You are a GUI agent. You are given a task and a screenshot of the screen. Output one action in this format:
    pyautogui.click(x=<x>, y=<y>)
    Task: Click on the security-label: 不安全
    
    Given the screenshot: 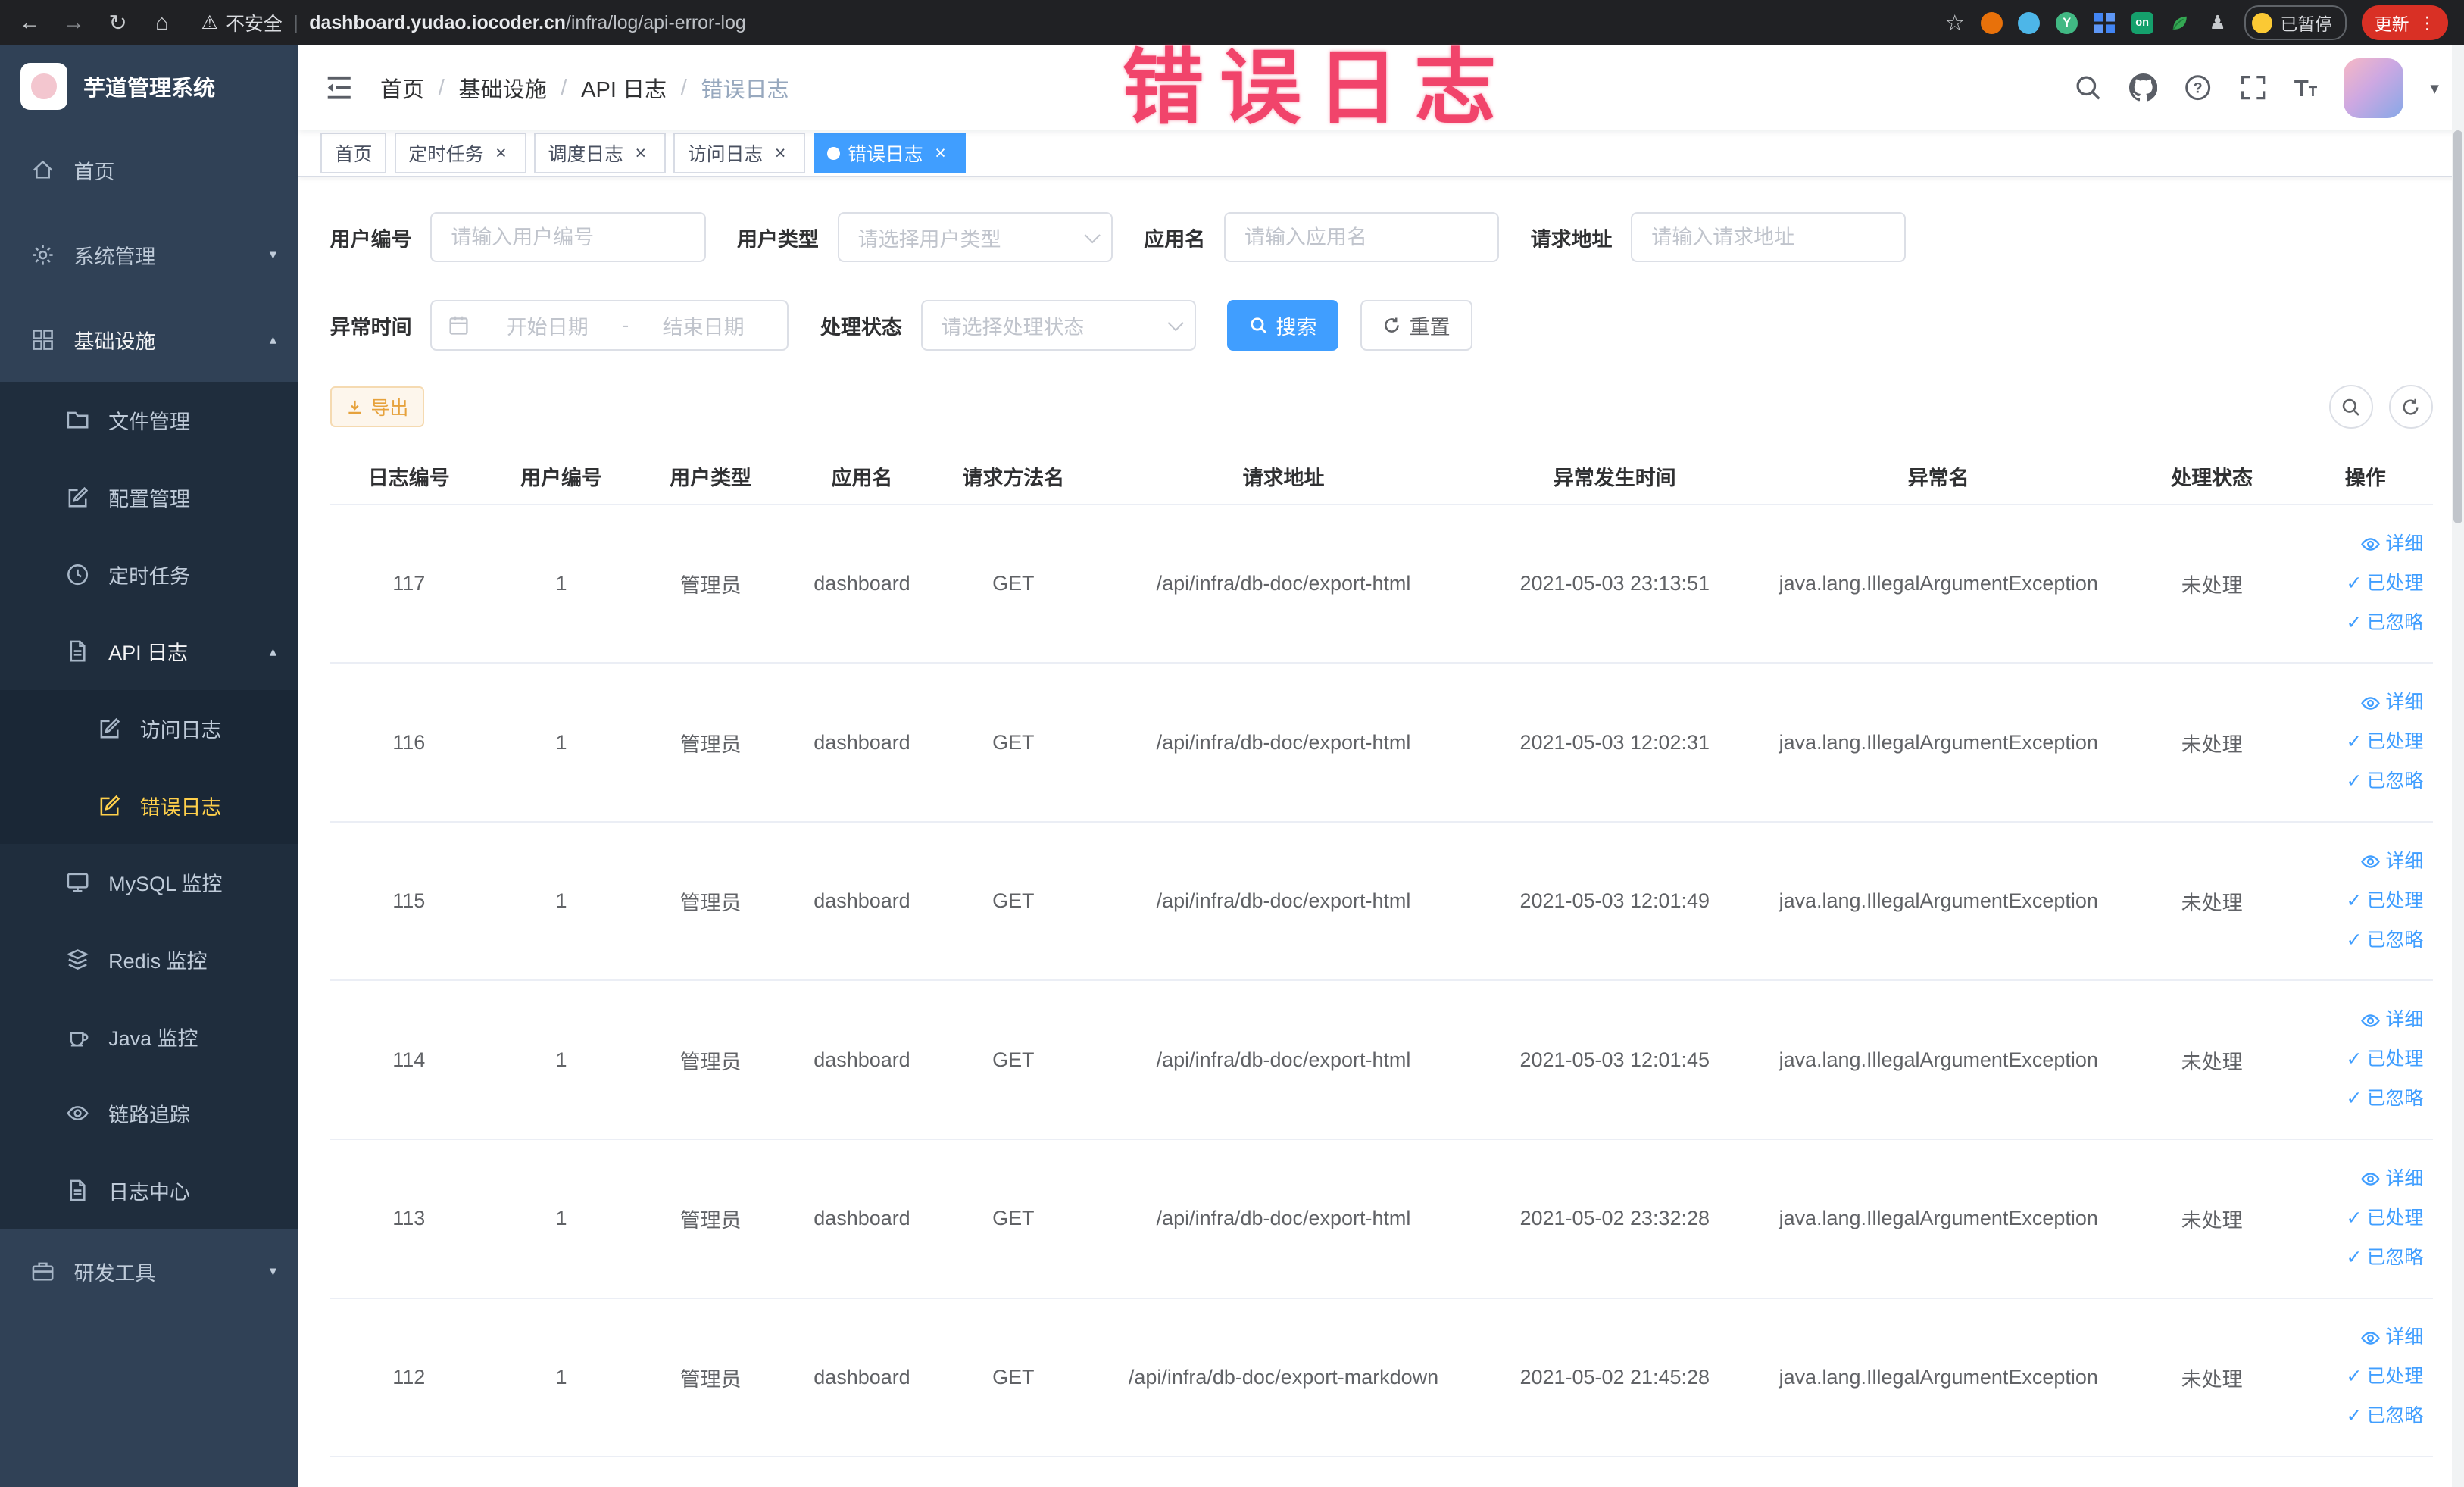 What is the action you would take?
    pyautogui.click(x=254, y=25)
    